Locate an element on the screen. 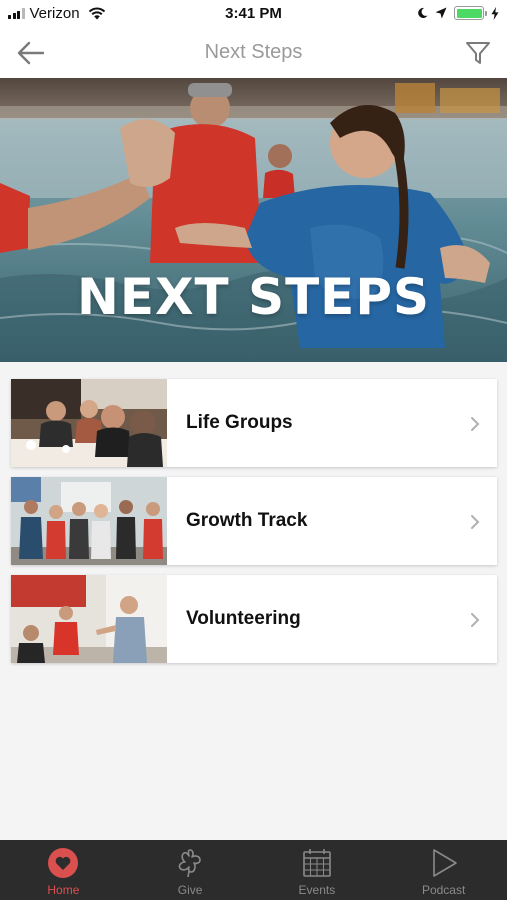 This screenshot has width=507, height=900. card-label: Life Groups is located at coordinates (239, 422).